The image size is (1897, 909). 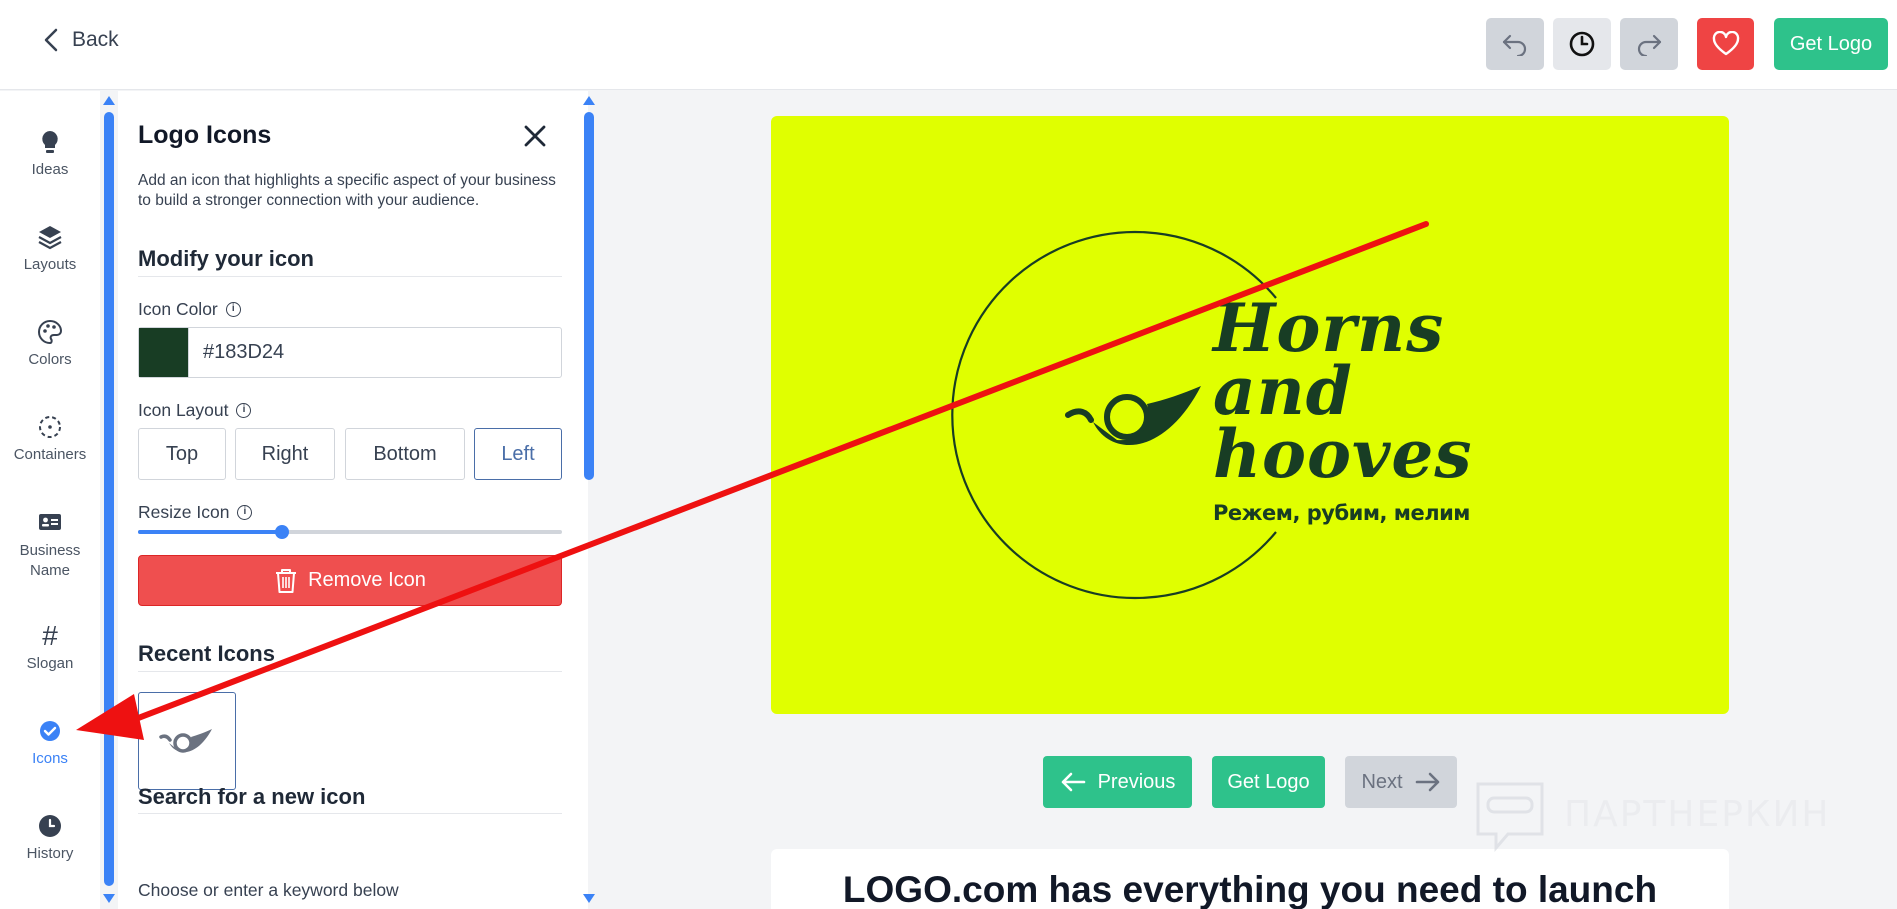 What do you see at coordinates (50, 169) in the screenshot?
I see `rail-label: Ideas` at bounding box center [50, 169].